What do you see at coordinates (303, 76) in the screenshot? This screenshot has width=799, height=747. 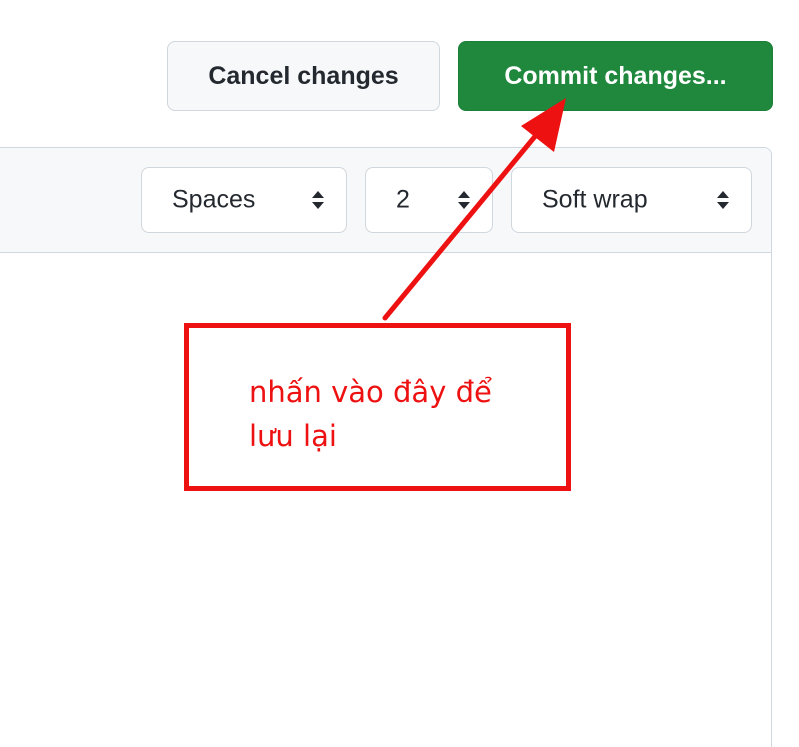 I see `cancel-changes-button: Cancel changes` at bounding box center [303, 76].